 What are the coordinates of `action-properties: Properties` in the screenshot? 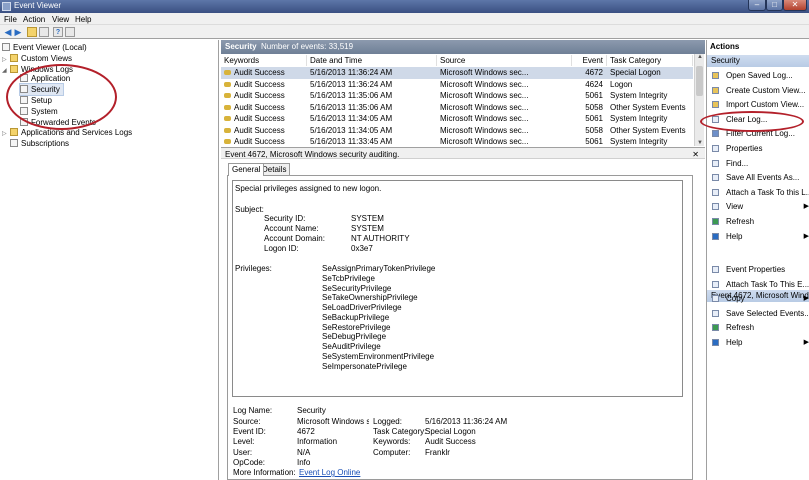 It's located at (758, 149).